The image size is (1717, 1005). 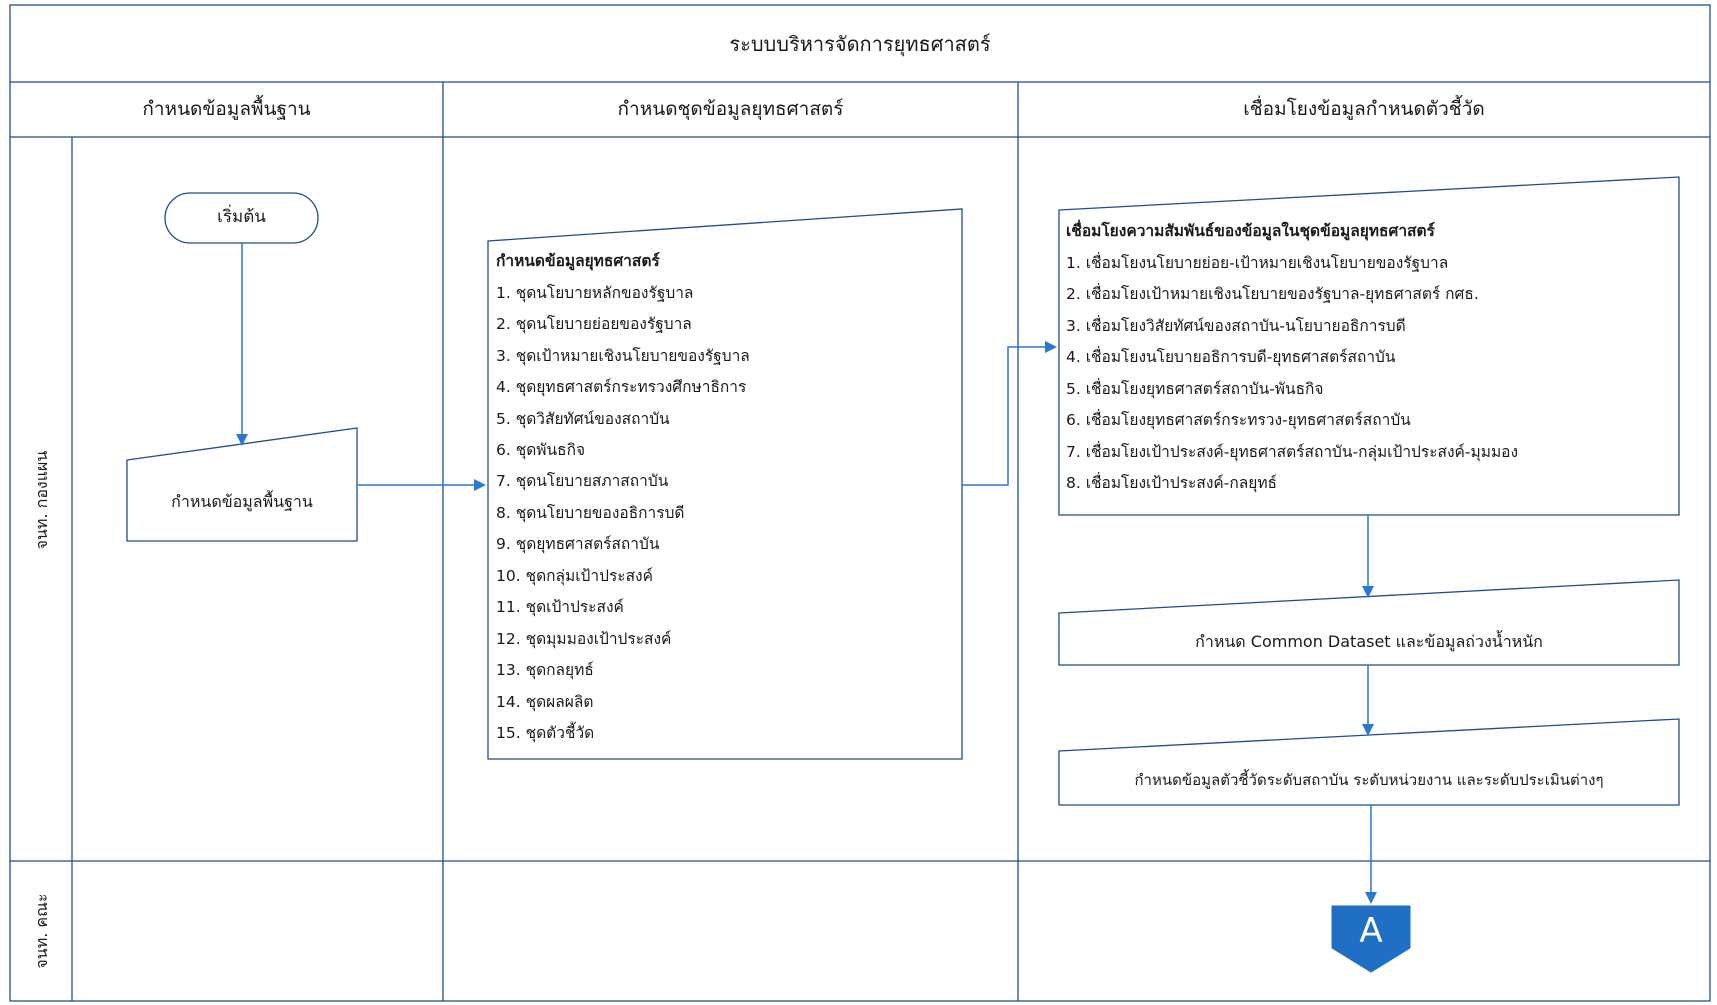 What do you see at coordinates (583, 419) in the screenshot?
I see `strategy-set-item: 5. ชุดวิสัยทัศน์ของสถาบัน` at bounding box center [583, 419].